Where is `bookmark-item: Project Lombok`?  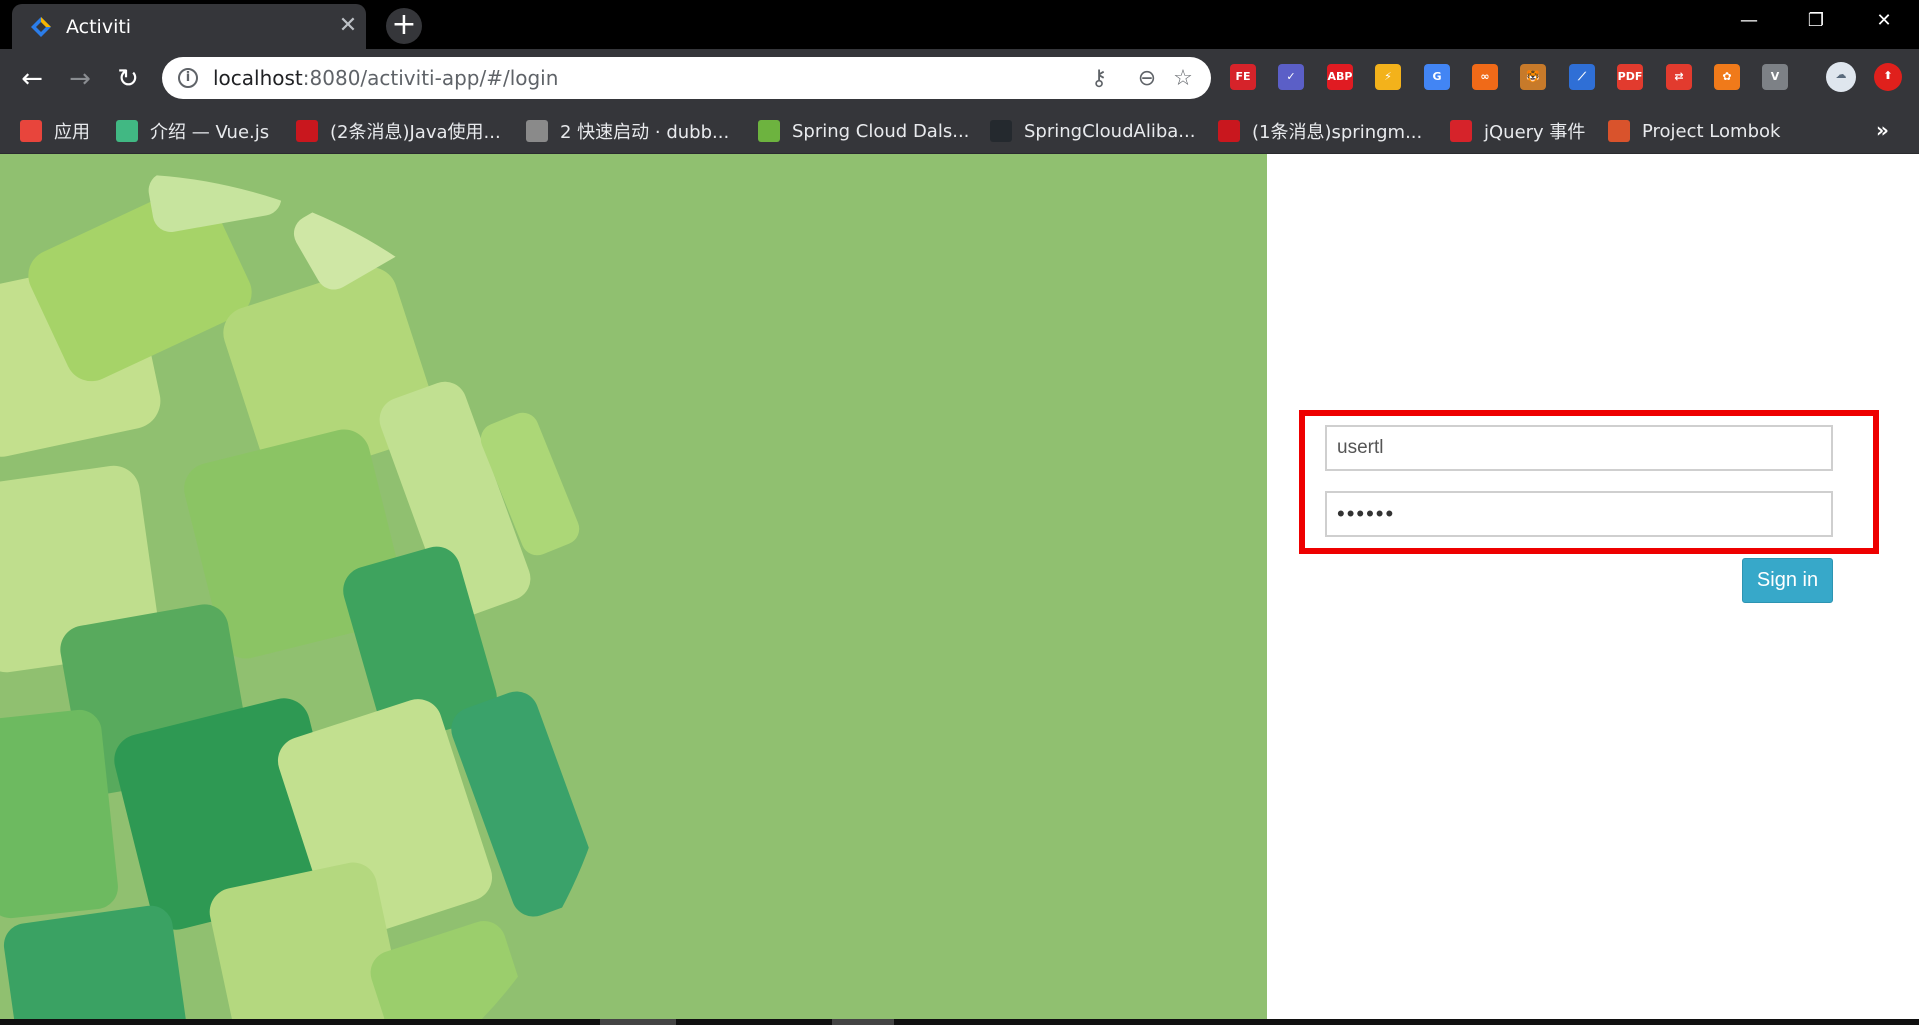 bookmark-item: Project Lombok is located at coordinates (1694, 131).